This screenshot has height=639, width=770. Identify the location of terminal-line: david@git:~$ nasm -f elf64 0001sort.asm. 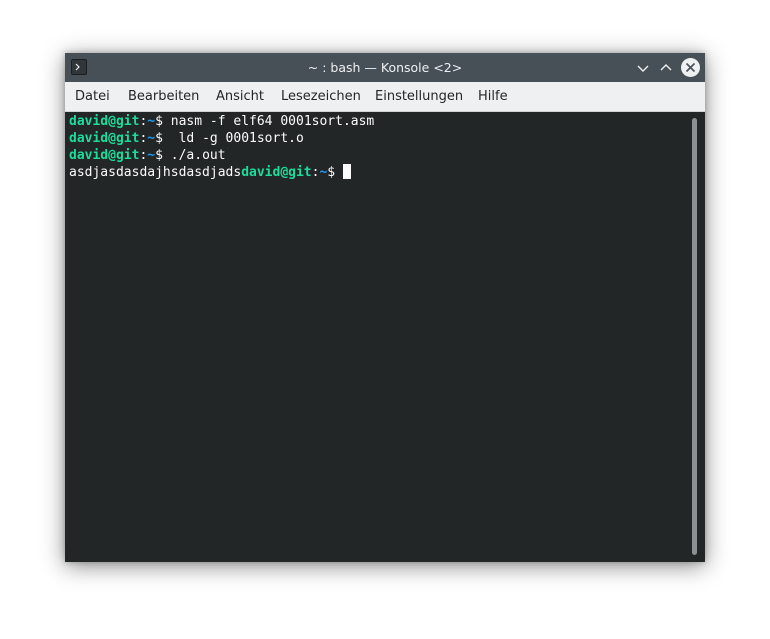
(221, 121).